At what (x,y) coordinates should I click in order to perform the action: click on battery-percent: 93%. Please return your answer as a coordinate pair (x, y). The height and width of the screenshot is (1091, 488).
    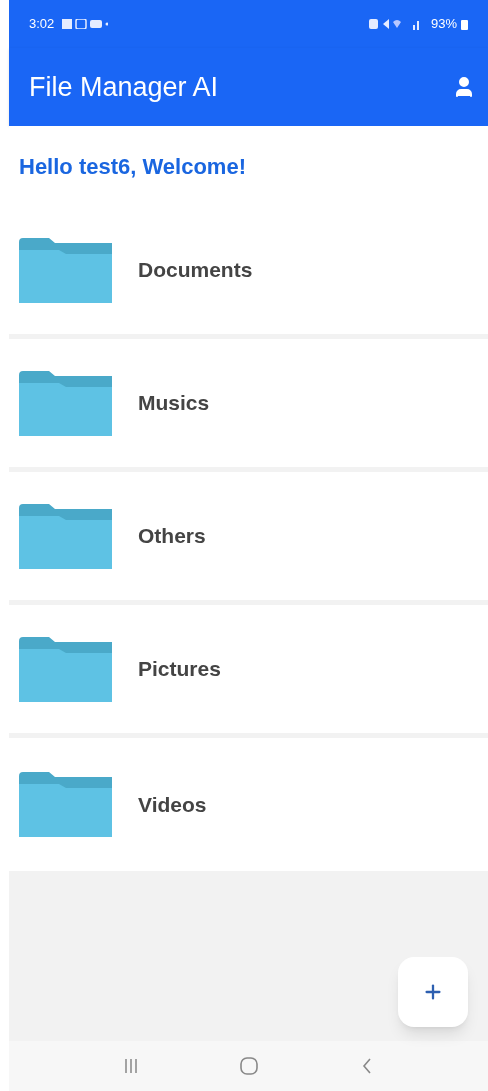
    Looking at the image, I should click on (443, 24).